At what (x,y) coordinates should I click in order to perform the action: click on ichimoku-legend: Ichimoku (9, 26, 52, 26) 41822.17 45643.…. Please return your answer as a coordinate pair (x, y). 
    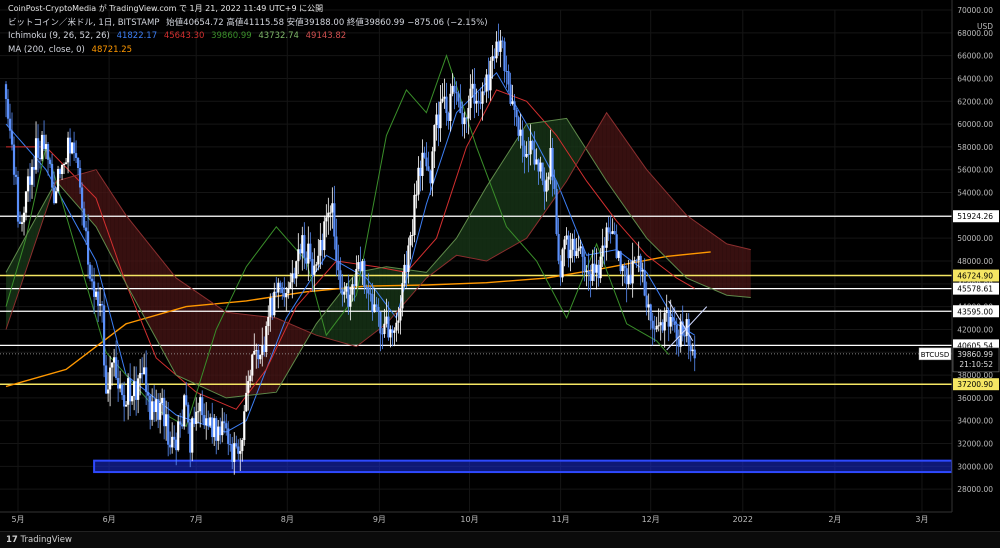
    Looking at the image, I should click on (179, 36).